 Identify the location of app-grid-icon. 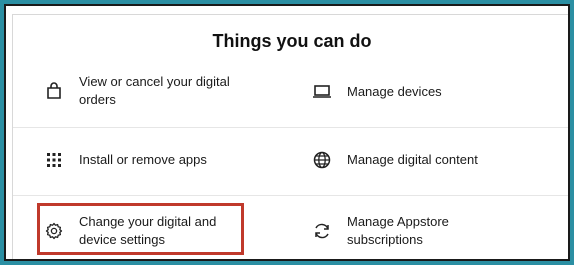
(54, 160).